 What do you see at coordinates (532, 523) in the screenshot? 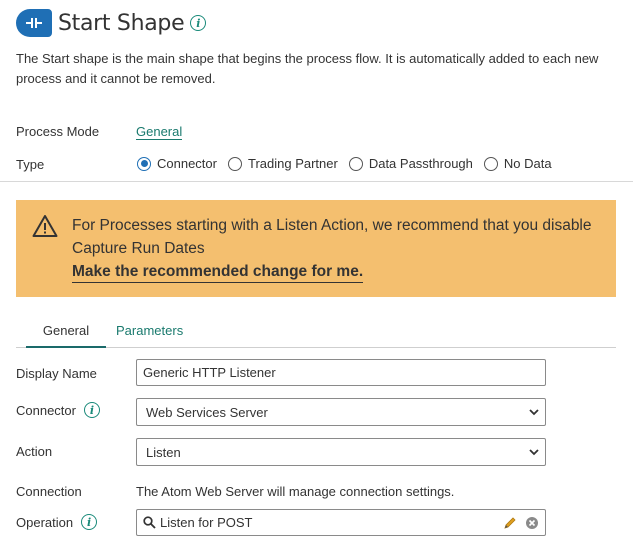
I see `clear-icon` at bounding box center [532, 523].